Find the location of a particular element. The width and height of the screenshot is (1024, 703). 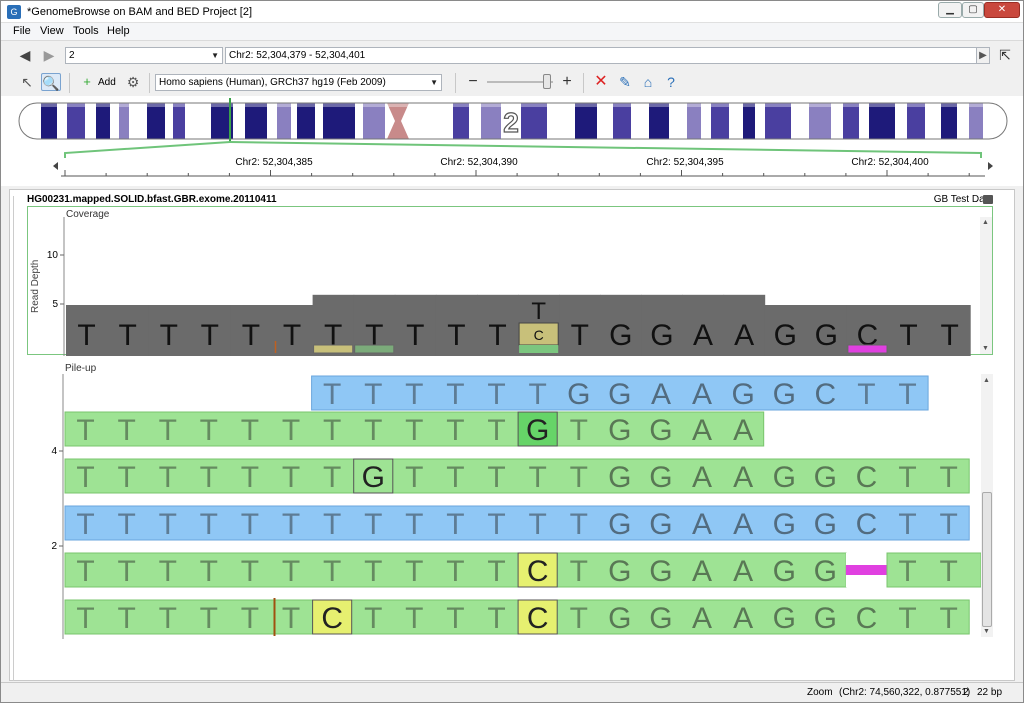

gear-icon: ⚙ is located at coordinates (133, 82).